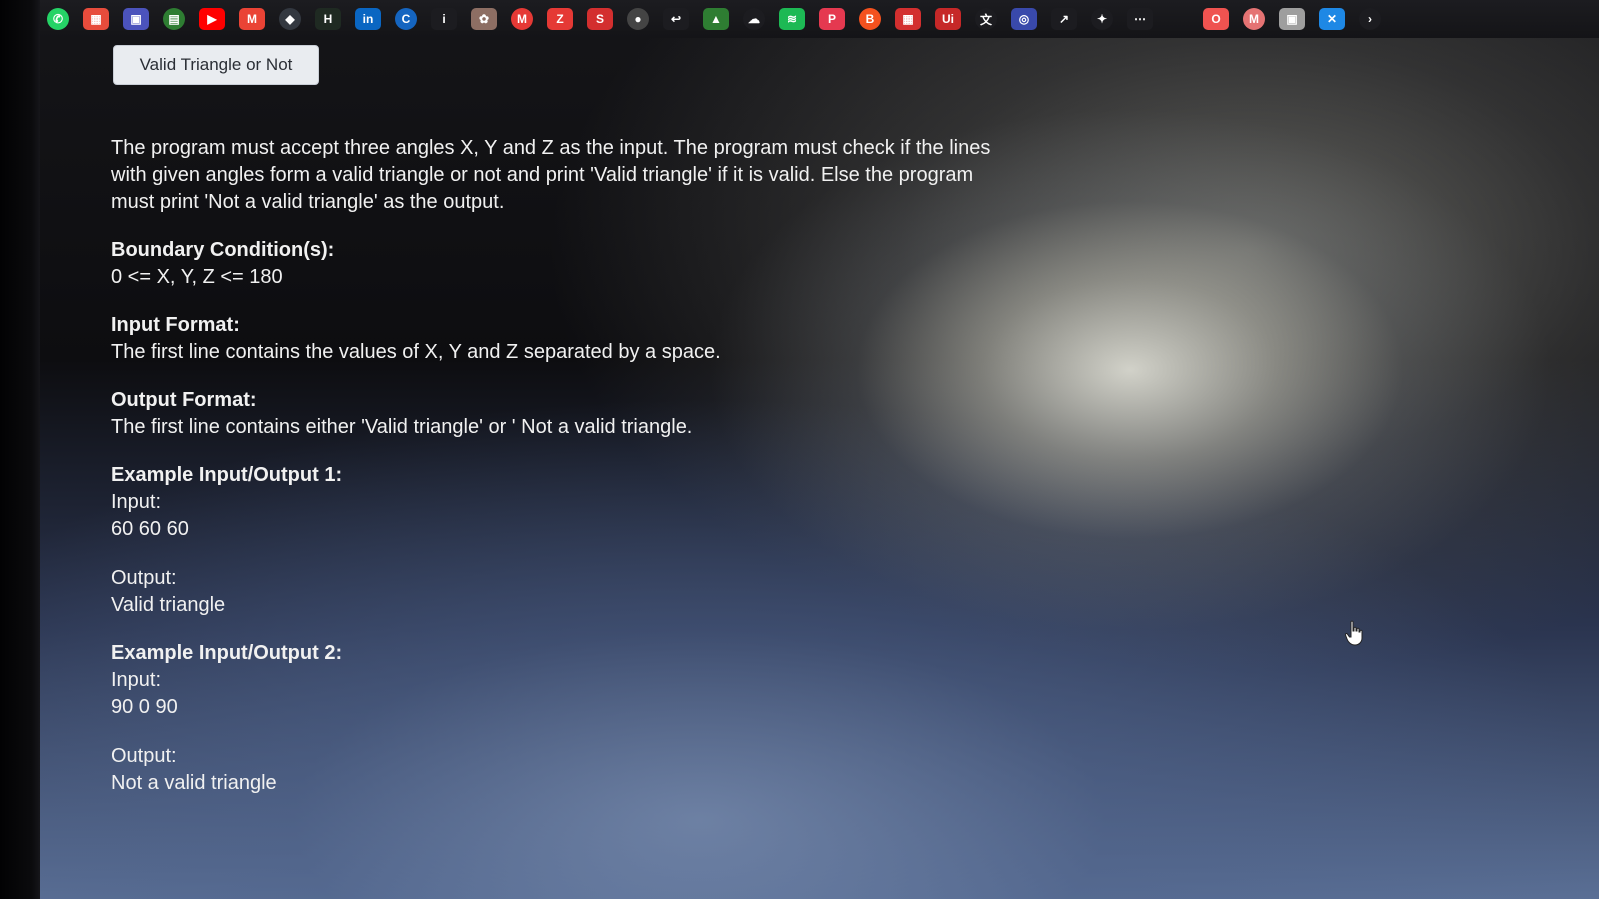 The width and height of the screenshot is (1599, 899). Describe the element at coordinates (136, 19) in the screenshot. I see `teams-icon: ▣` at that location.